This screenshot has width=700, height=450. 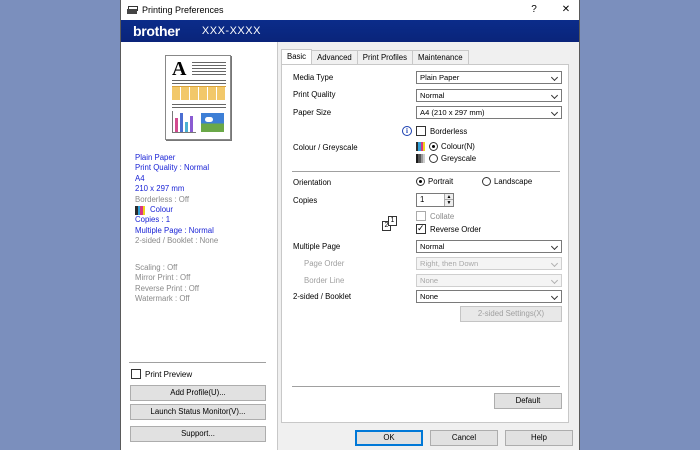 I want to click on help-button: Help, so click(x=539, y=438).